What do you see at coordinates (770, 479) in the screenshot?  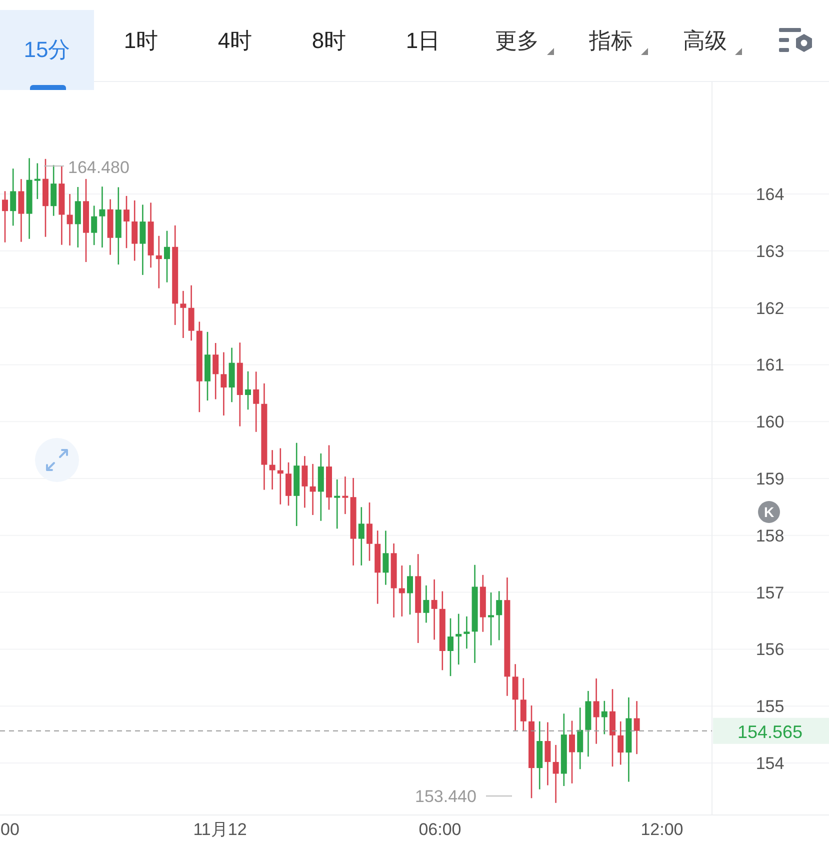 I see `y-axis-label: 159` at bounding box center [770, 479].